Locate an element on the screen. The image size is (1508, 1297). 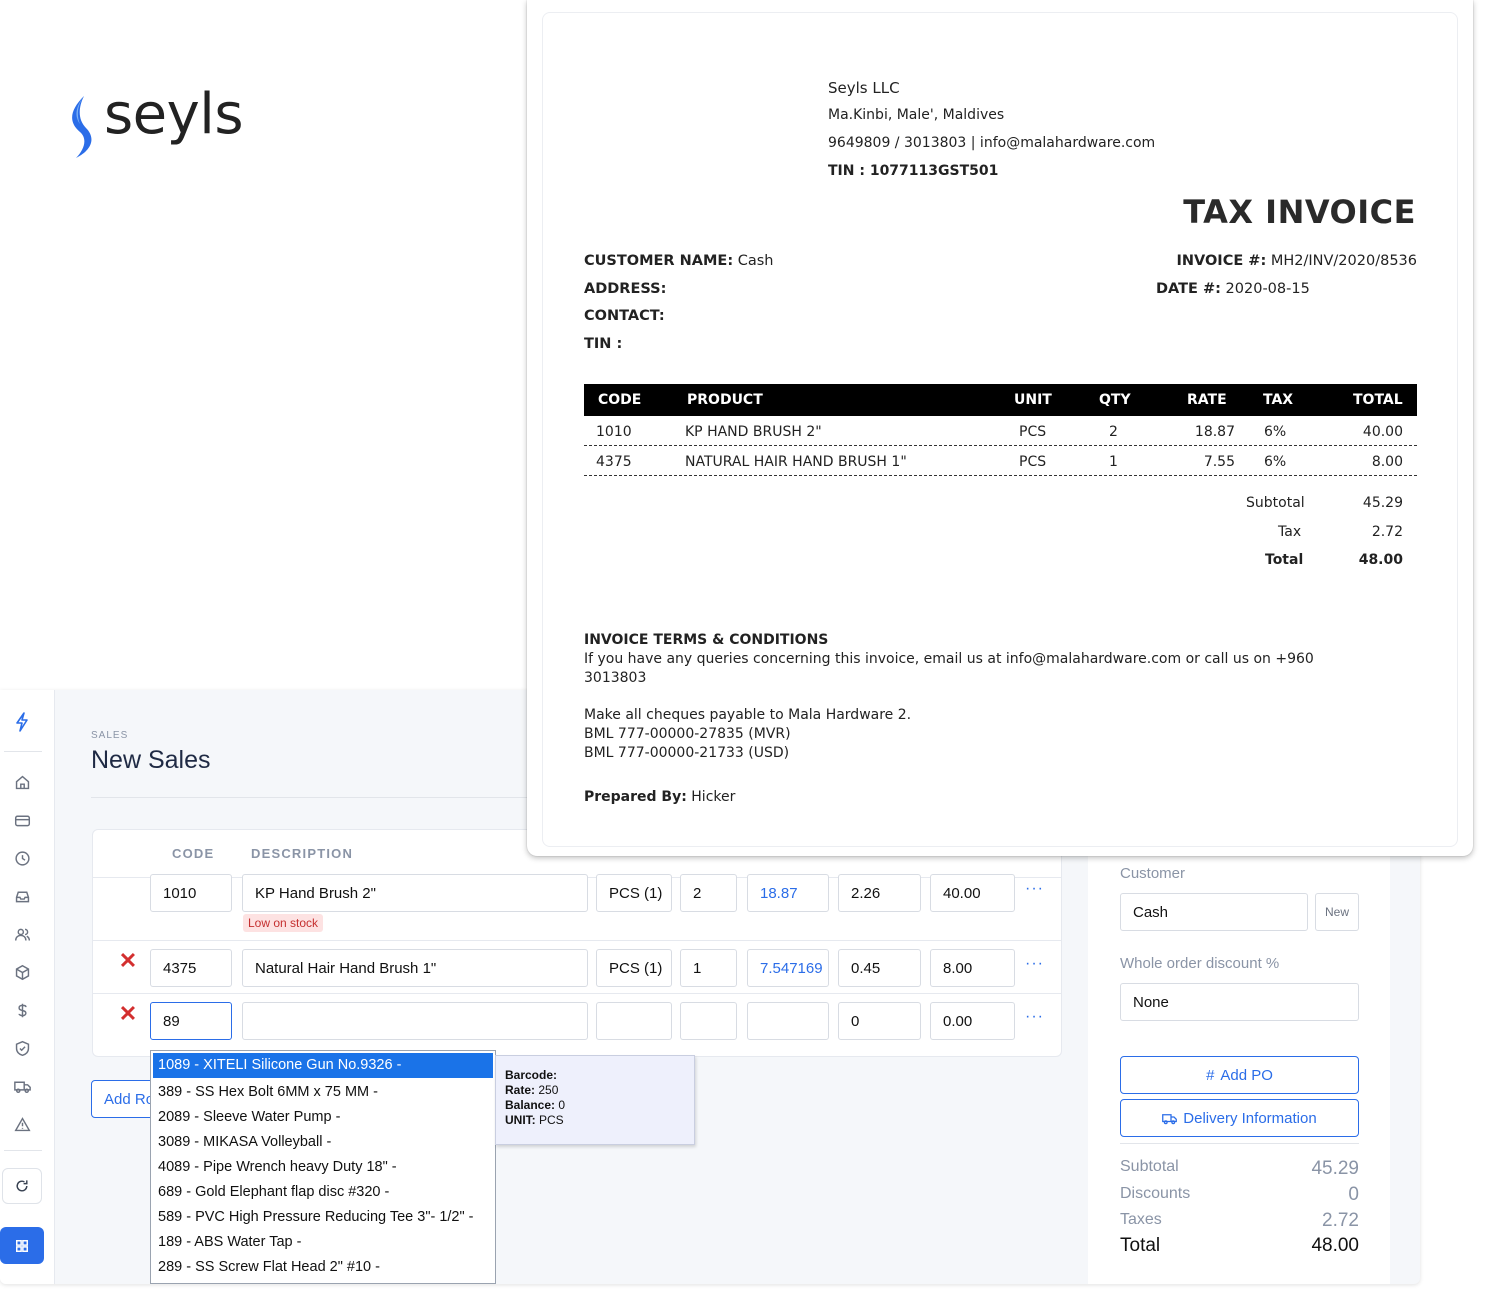
taxes-label: Taxes is located at coordinates (1141, 1219).